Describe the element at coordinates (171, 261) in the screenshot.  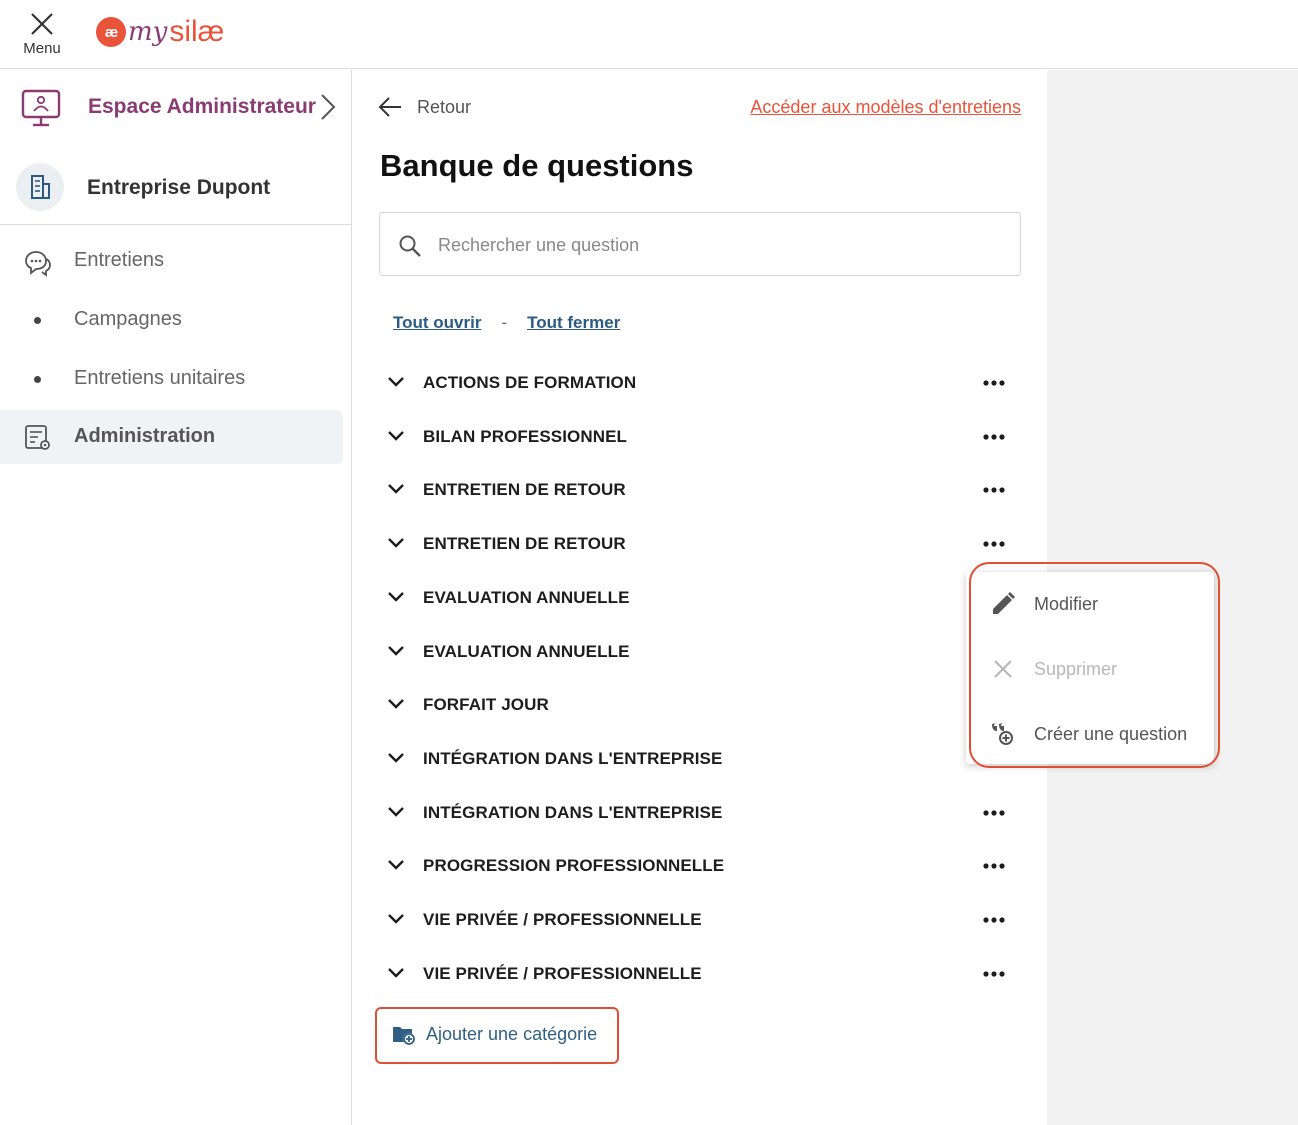
I see `sidebar-item-entretiens: Entretiens` at that location.